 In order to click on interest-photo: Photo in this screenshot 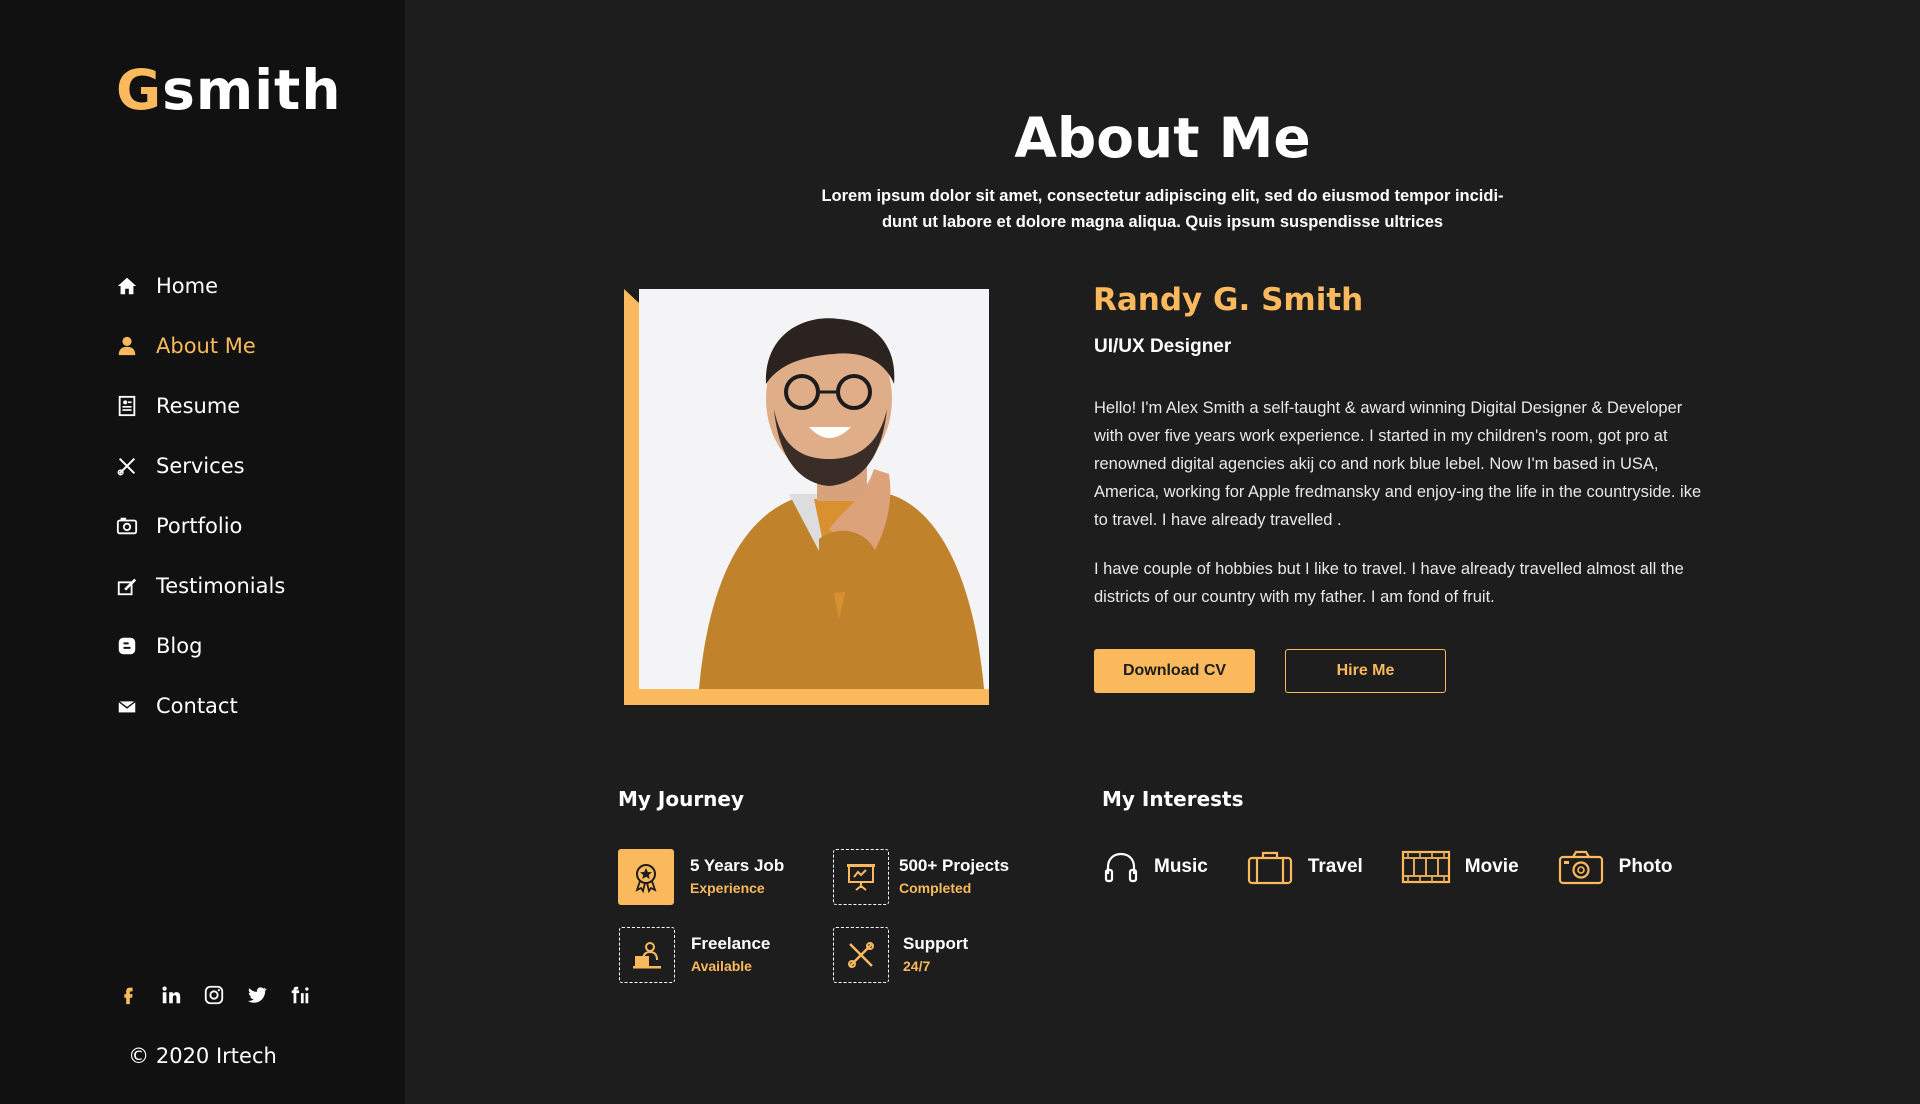, I will do `click(1615, 867)`.